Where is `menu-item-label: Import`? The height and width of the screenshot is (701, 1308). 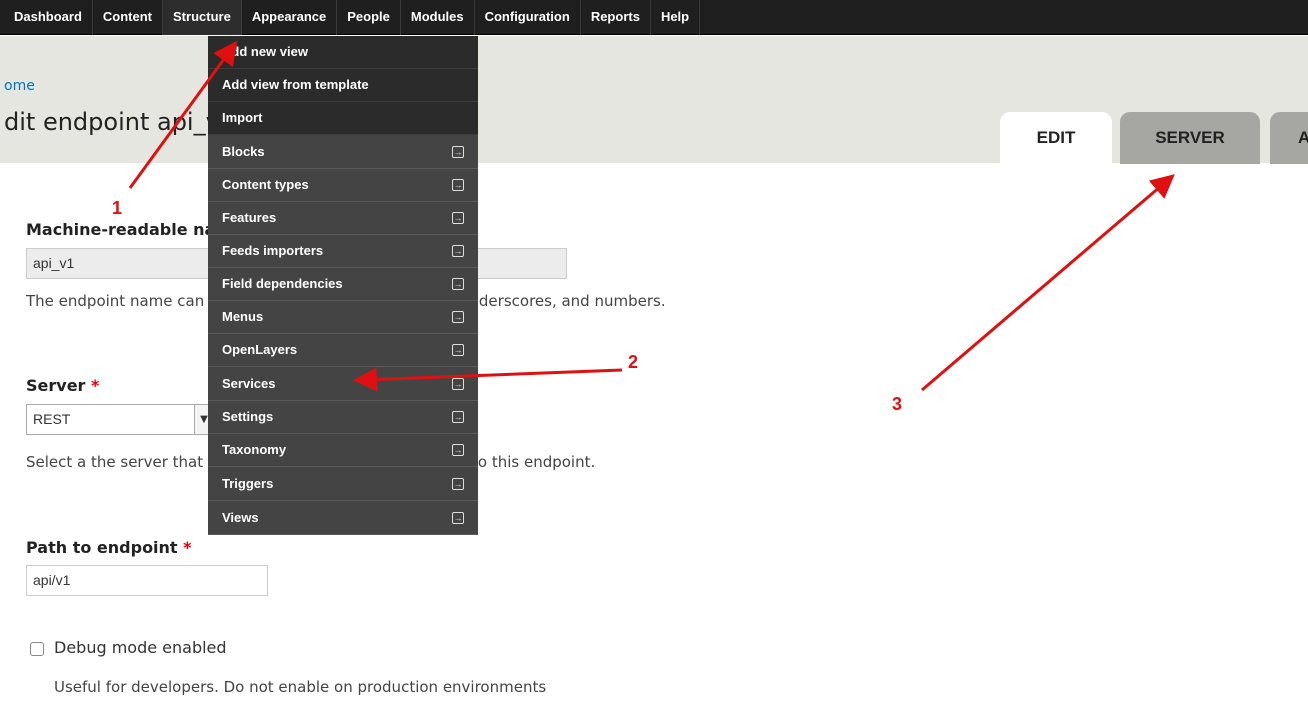
menu-item-label: Import is located at coordinates (242, 117).